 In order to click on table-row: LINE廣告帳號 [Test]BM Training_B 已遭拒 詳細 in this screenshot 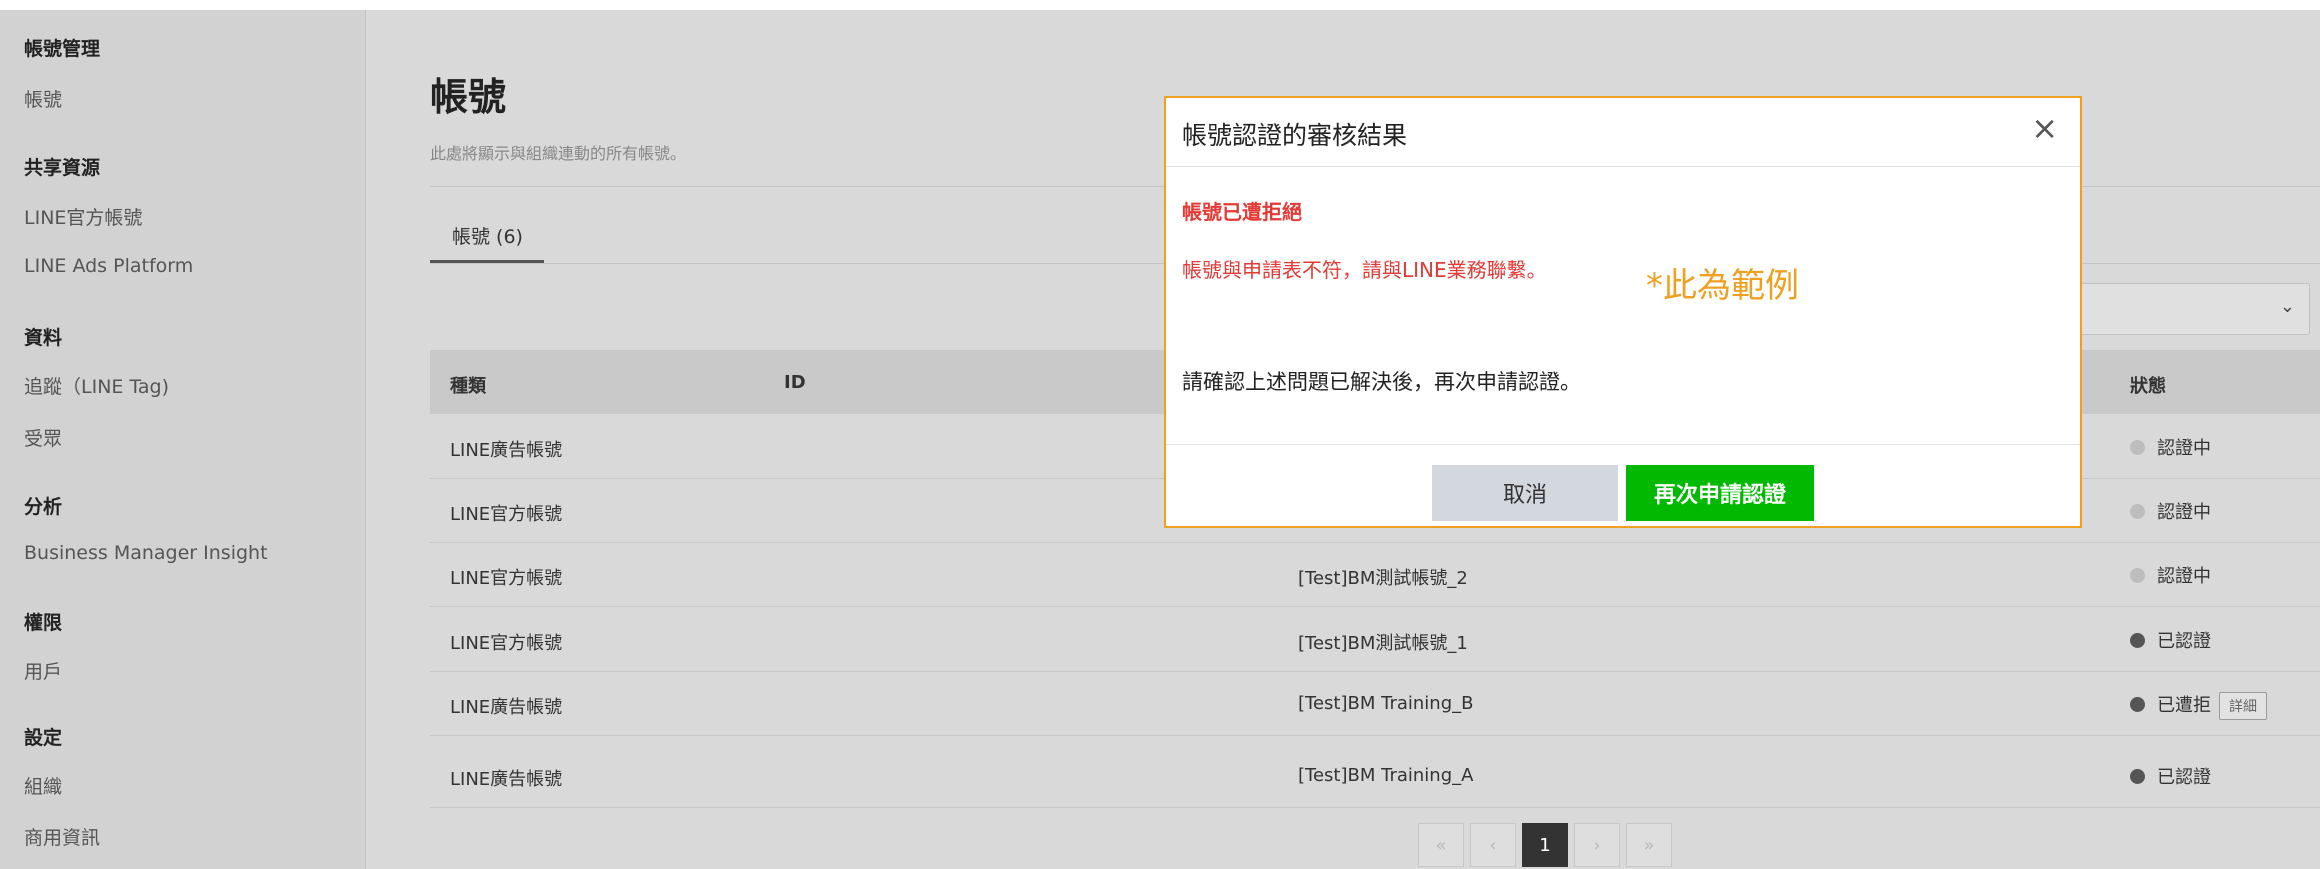, I will do `click(1375, 703)`.